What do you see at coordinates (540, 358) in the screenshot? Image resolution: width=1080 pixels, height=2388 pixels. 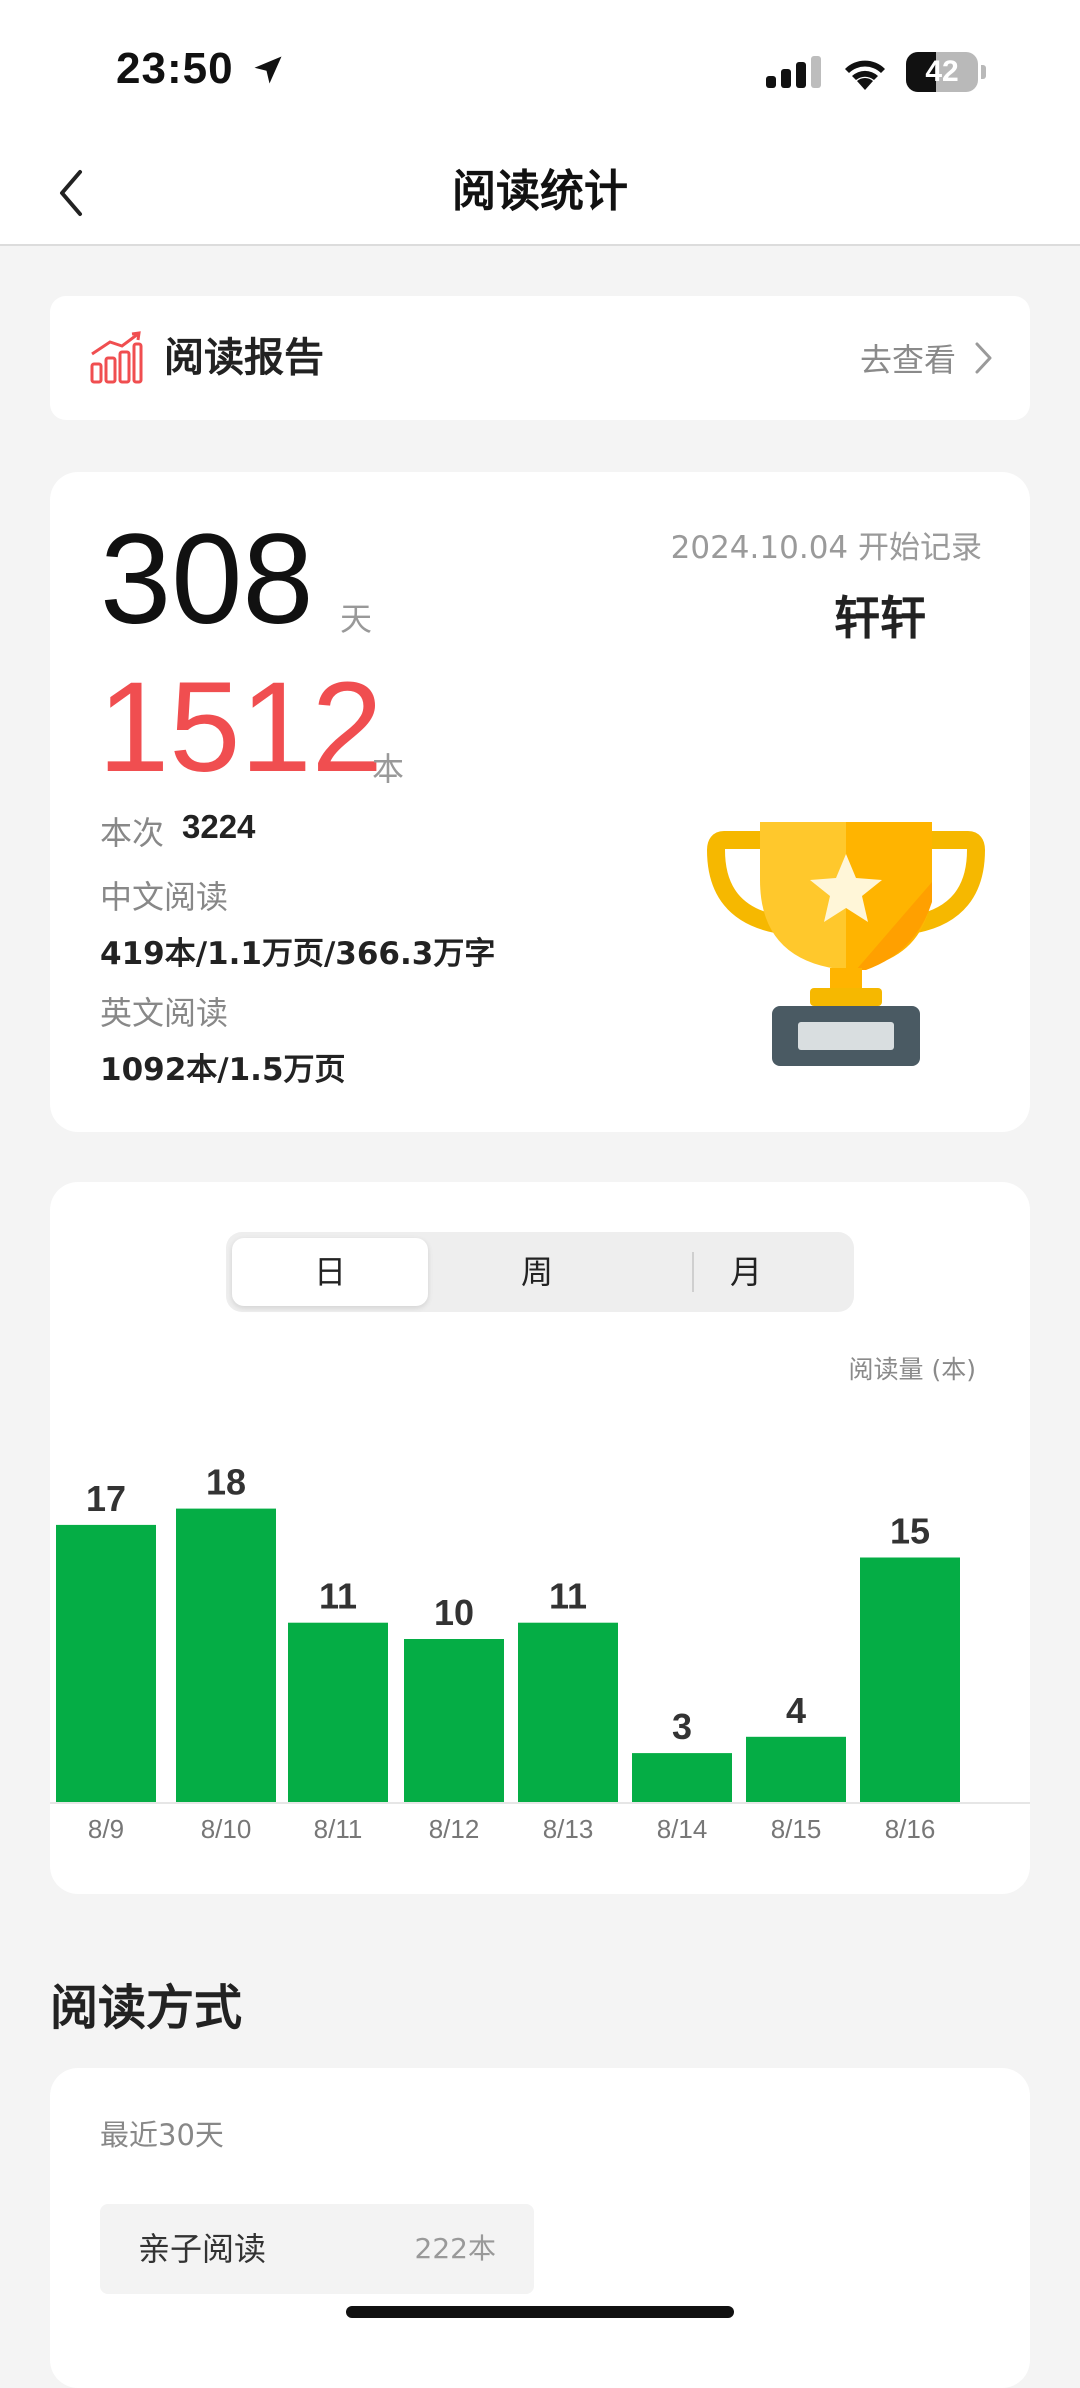 I see `reading-report-card: 阅读报告 去查看` at bounding box center [540, 358].